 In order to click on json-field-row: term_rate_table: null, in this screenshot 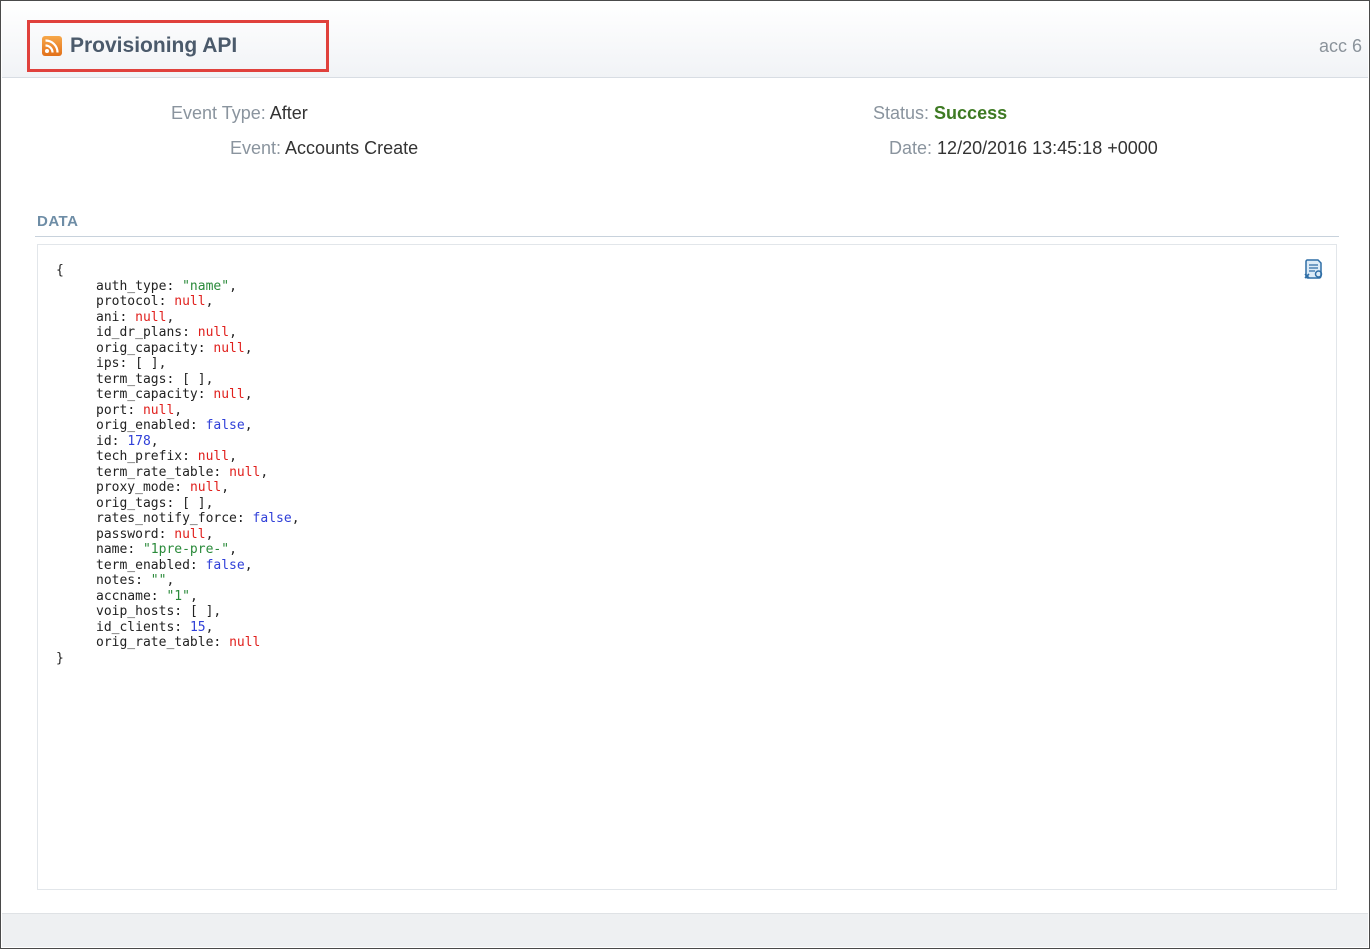, I will do `click(178, 473)`.